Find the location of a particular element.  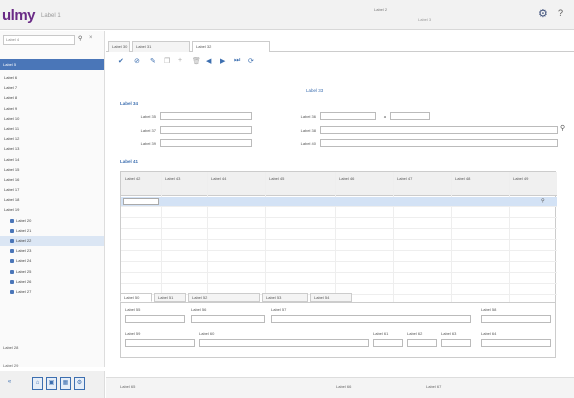

sidebar-item: Label 13 is located at coordinates (52, 149).